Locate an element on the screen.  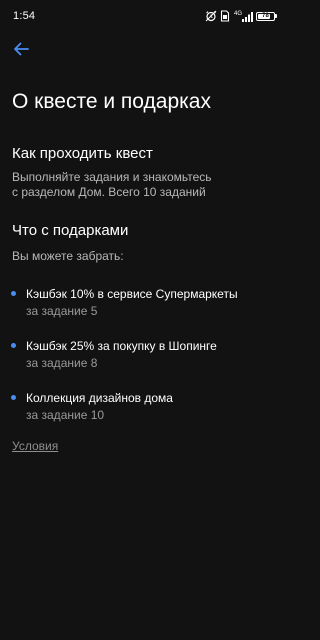
back-button is located at coordinates (21, 51).